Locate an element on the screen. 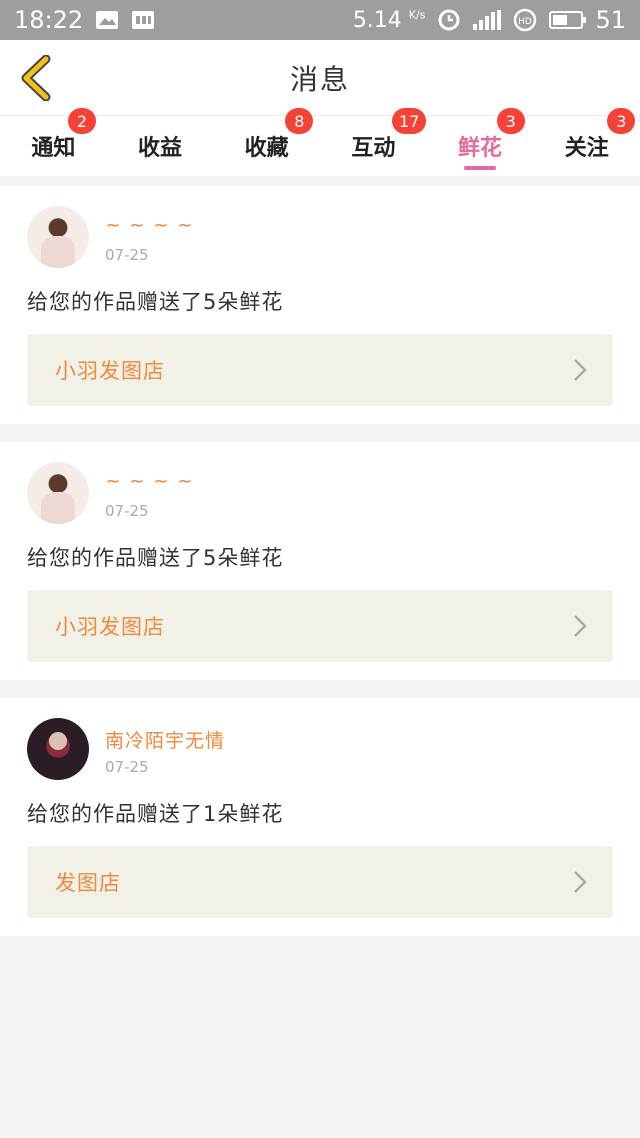  sim-notification-icon is located at coordinates (143, 20).